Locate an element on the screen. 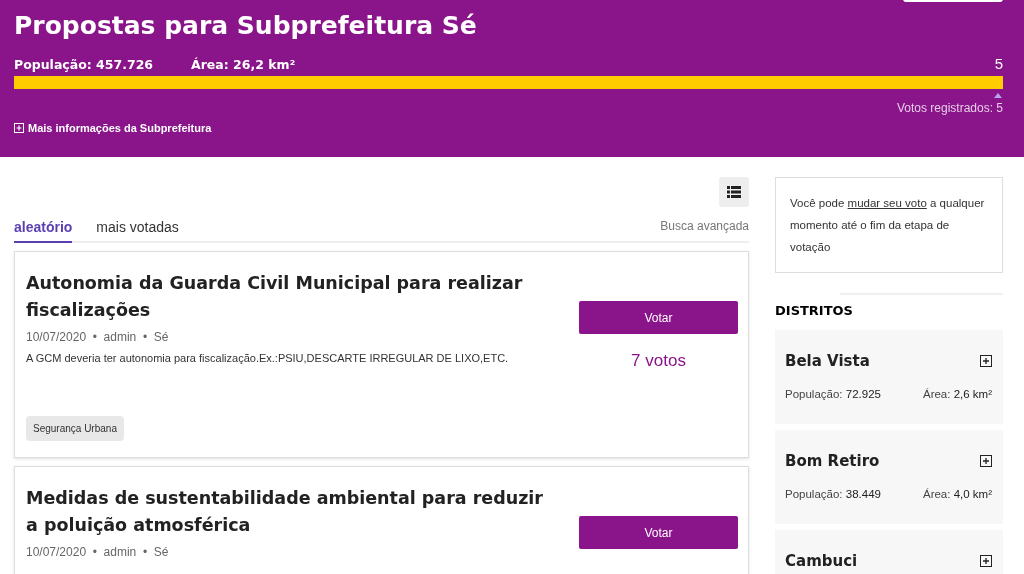 The width and height of the screenshot is (1024, 574). list-view-button is located at coordinates (734, 192).